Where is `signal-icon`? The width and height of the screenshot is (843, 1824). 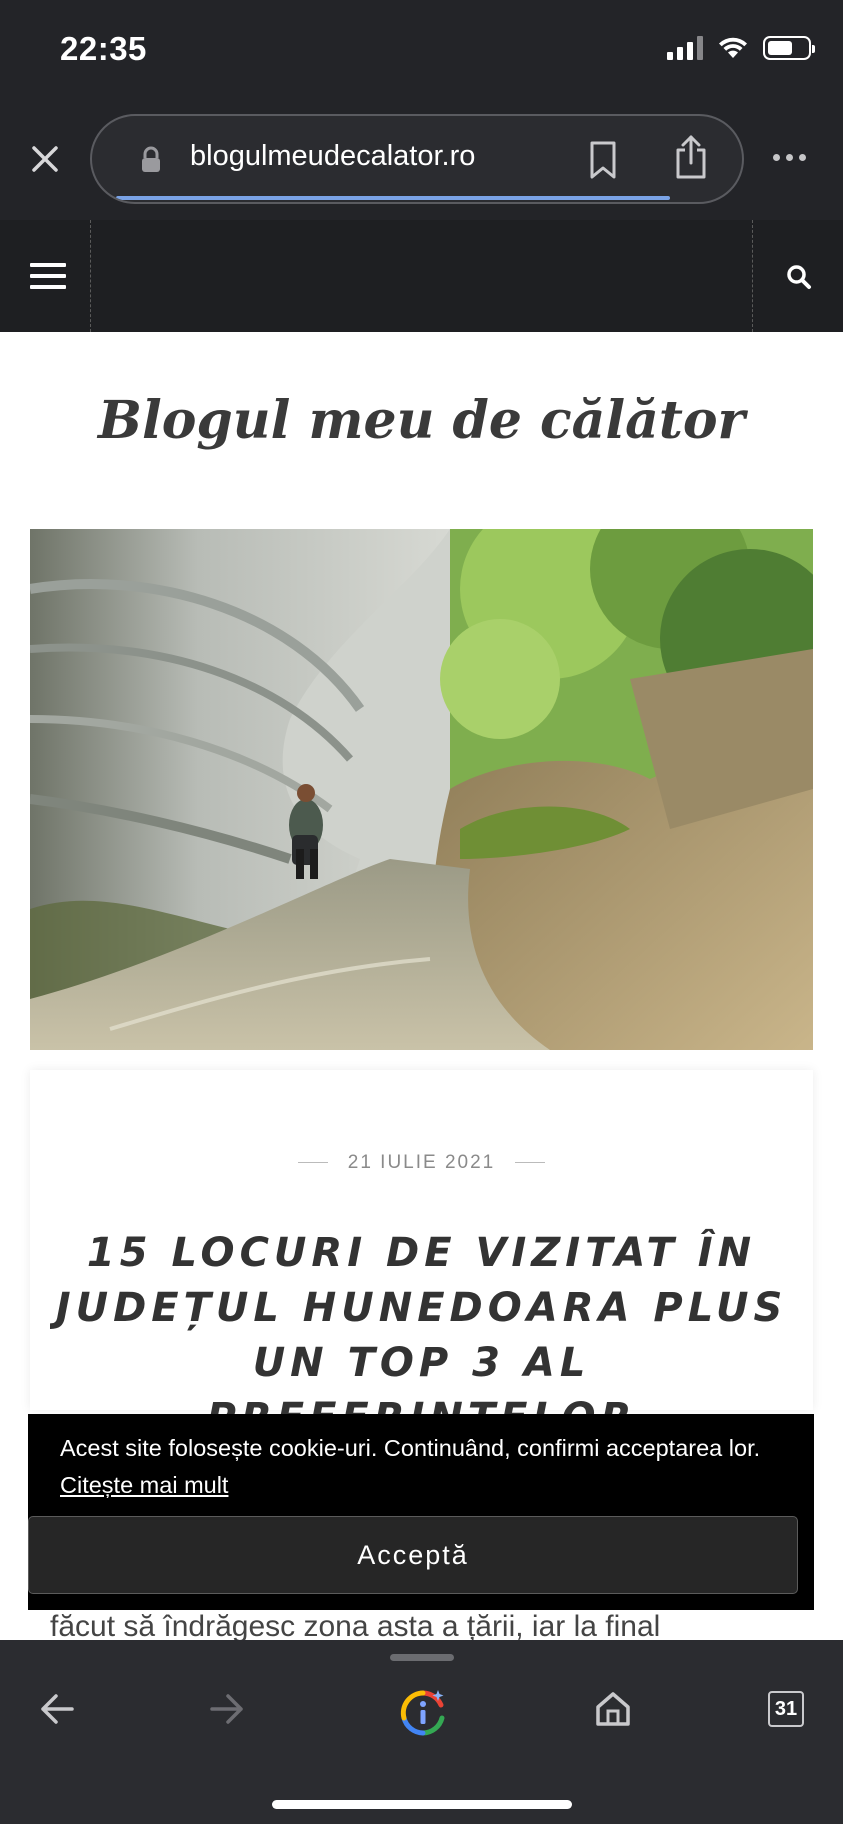
signal-icon is located at coordinates (685, 48).